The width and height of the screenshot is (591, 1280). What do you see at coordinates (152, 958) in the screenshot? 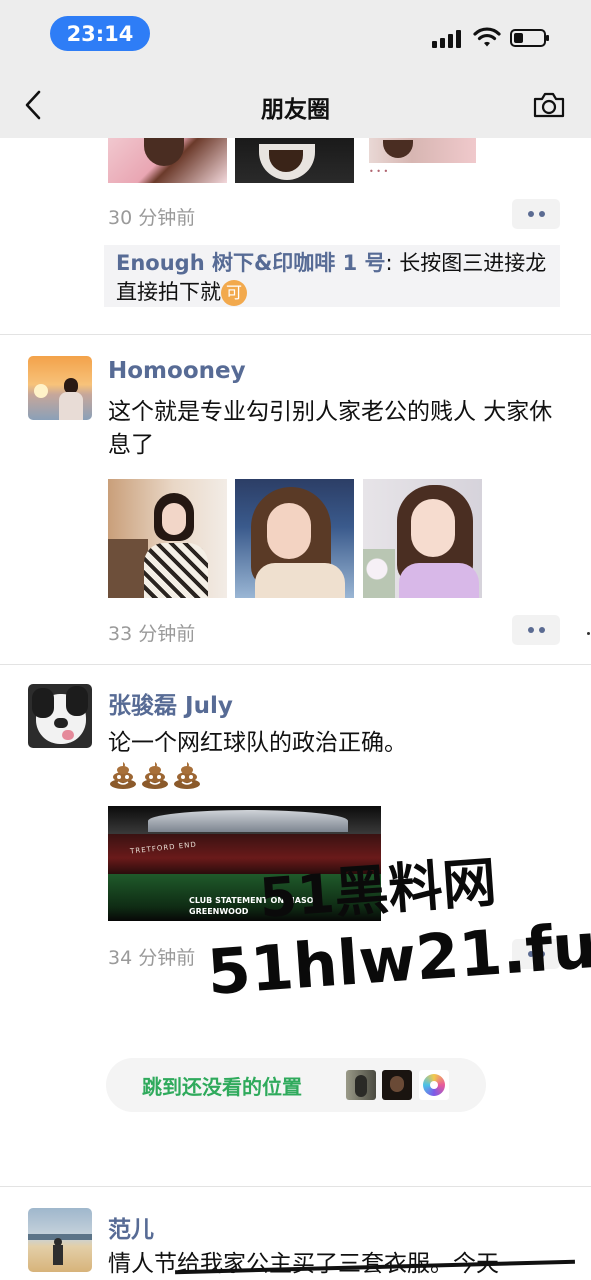
I see `post3-timestamp: 34 分钟前` at bounding box center [152, 958].